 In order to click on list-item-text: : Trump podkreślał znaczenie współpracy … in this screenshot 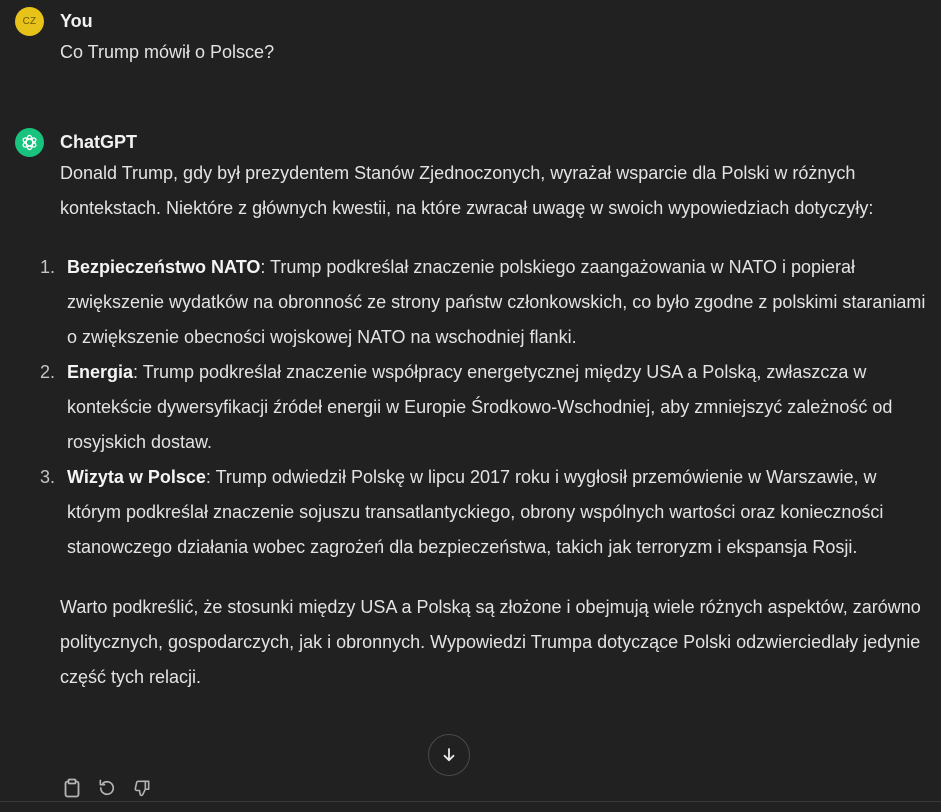, I will do `click(480, 407)`.